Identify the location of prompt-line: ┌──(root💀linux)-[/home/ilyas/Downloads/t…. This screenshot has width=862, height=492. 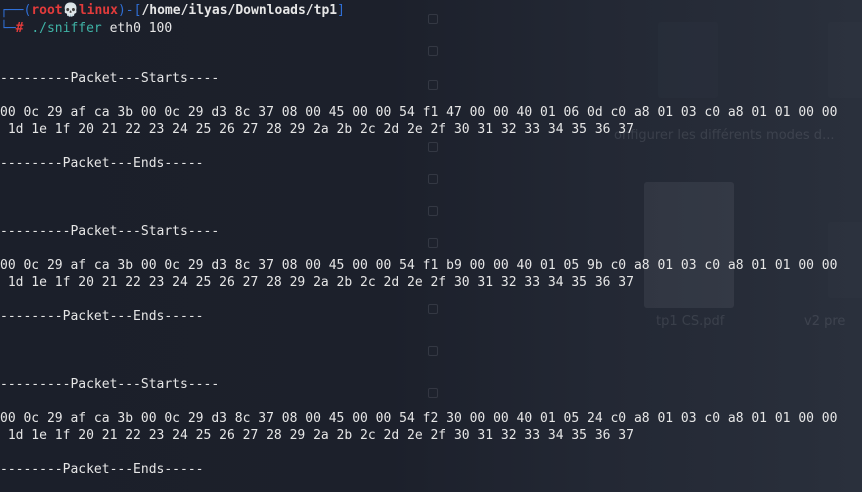
(172, 10).